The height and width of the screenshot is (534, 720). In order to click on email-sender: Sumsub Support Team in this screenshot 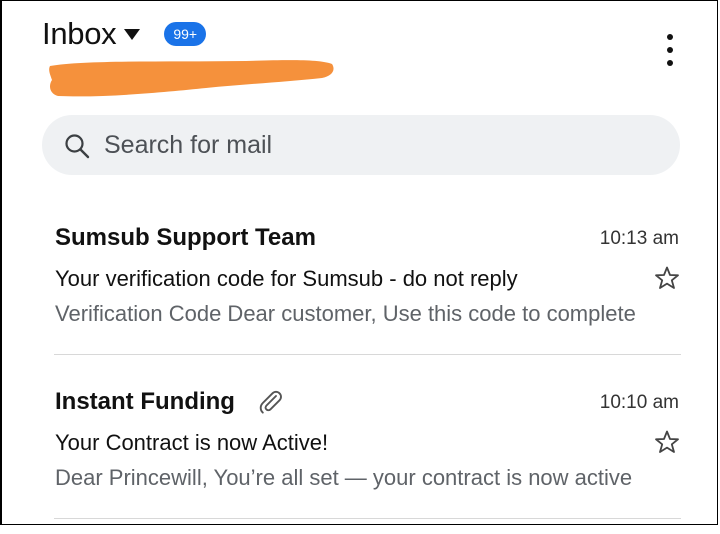, I will do `click(185, 237)`.